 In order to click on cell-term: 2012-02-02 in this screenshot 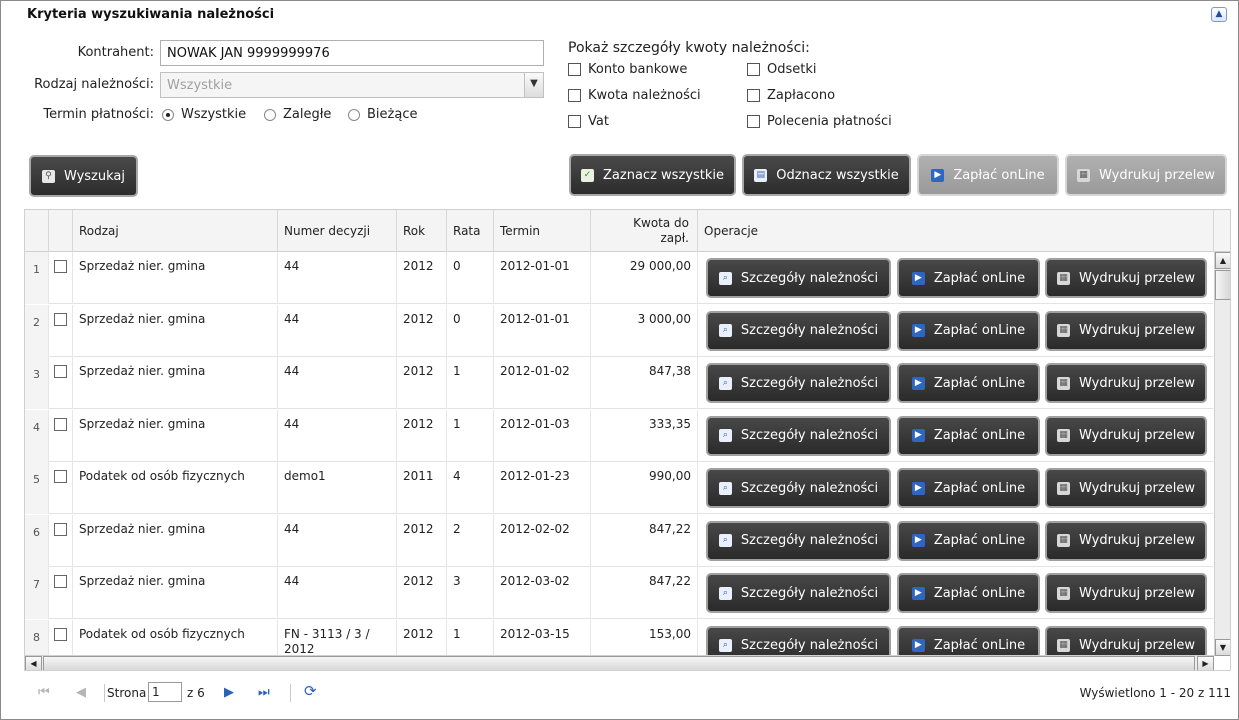, I will do `click(542, 540)`.